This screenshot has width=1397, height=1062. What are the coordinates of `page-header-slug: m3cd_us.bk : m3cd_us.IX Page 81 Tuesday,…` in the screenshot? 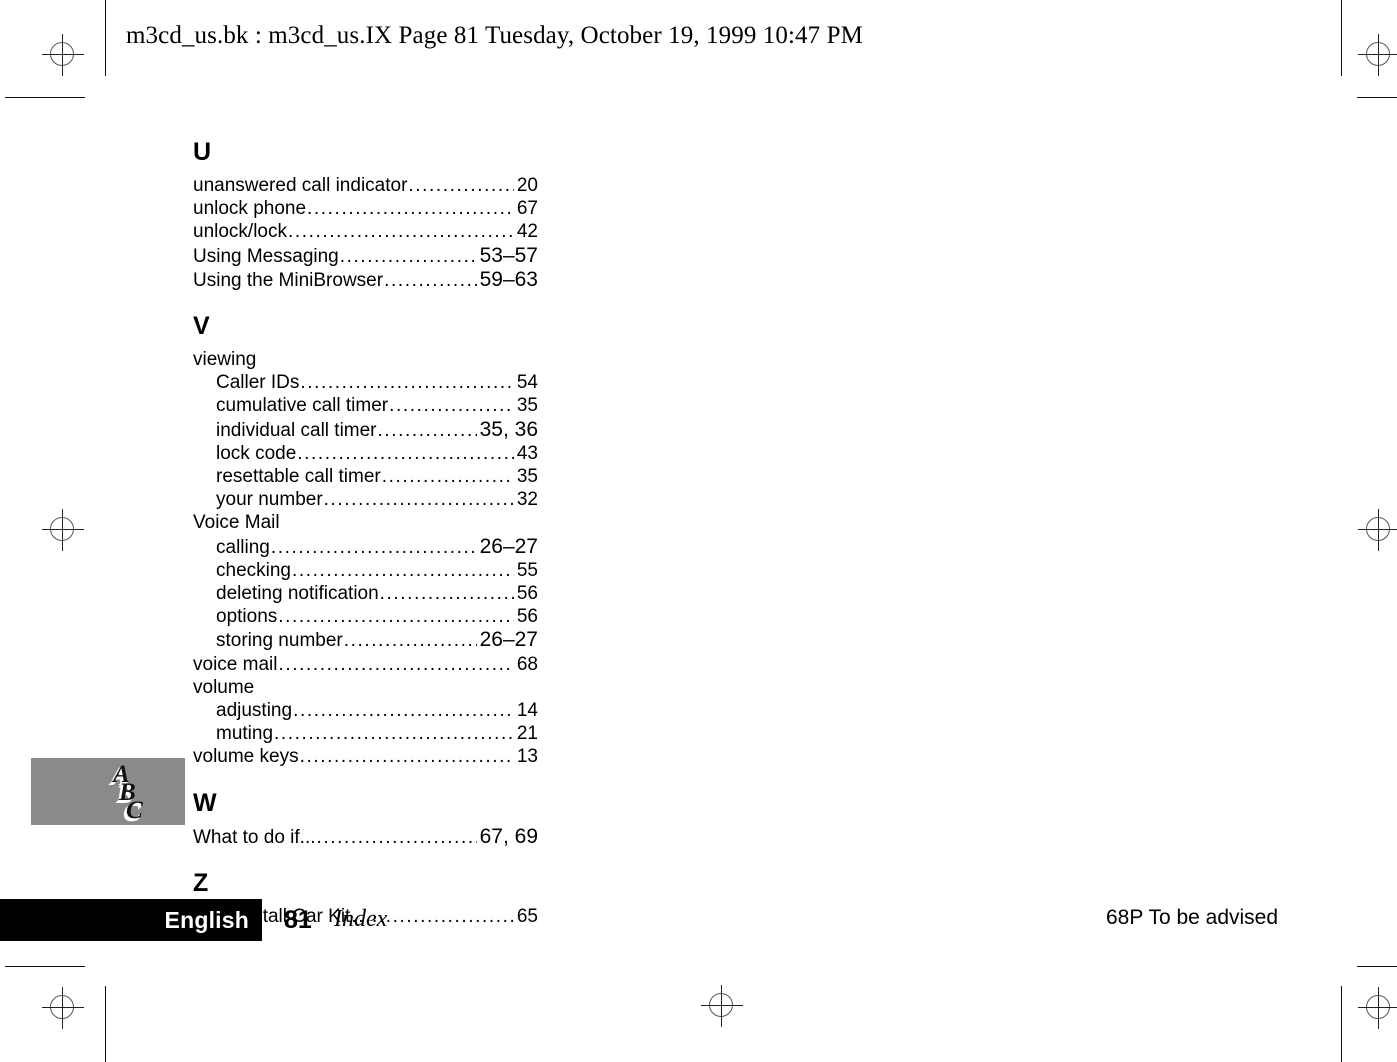 It's located at (494, 35).